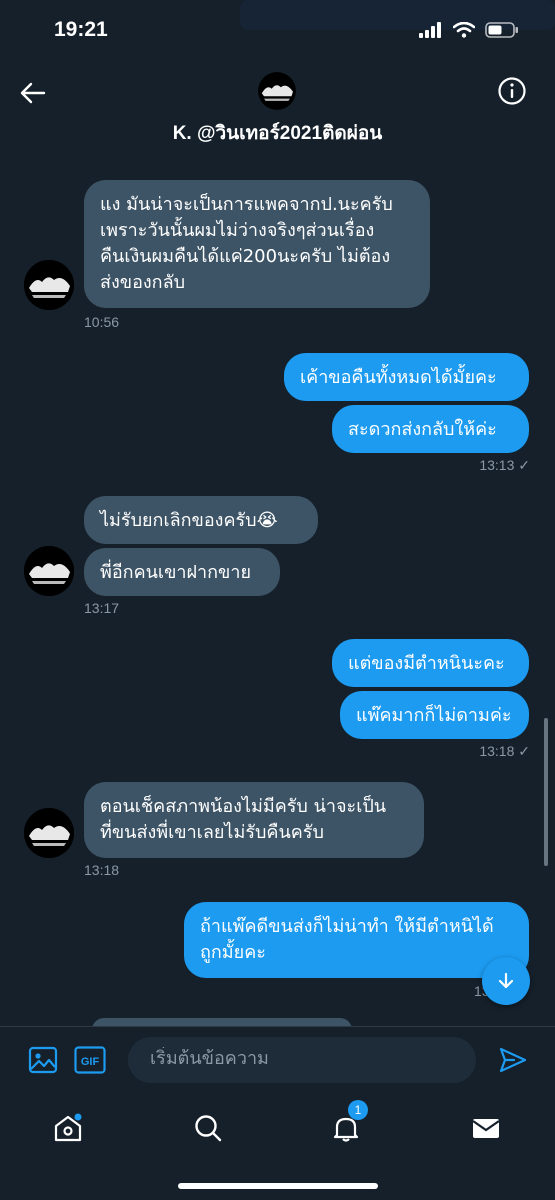 The width and height of the screenshot is (555, 1200). I want to click on signal-icon, so click(430, 30).